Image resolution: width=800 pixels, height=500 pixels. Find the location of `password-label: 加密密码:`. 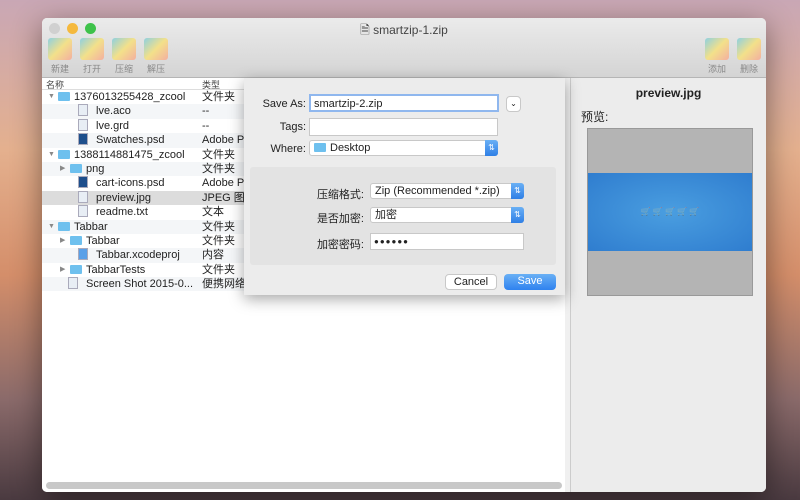

password-label: 加密密码: is located at coordinates (340, 245).